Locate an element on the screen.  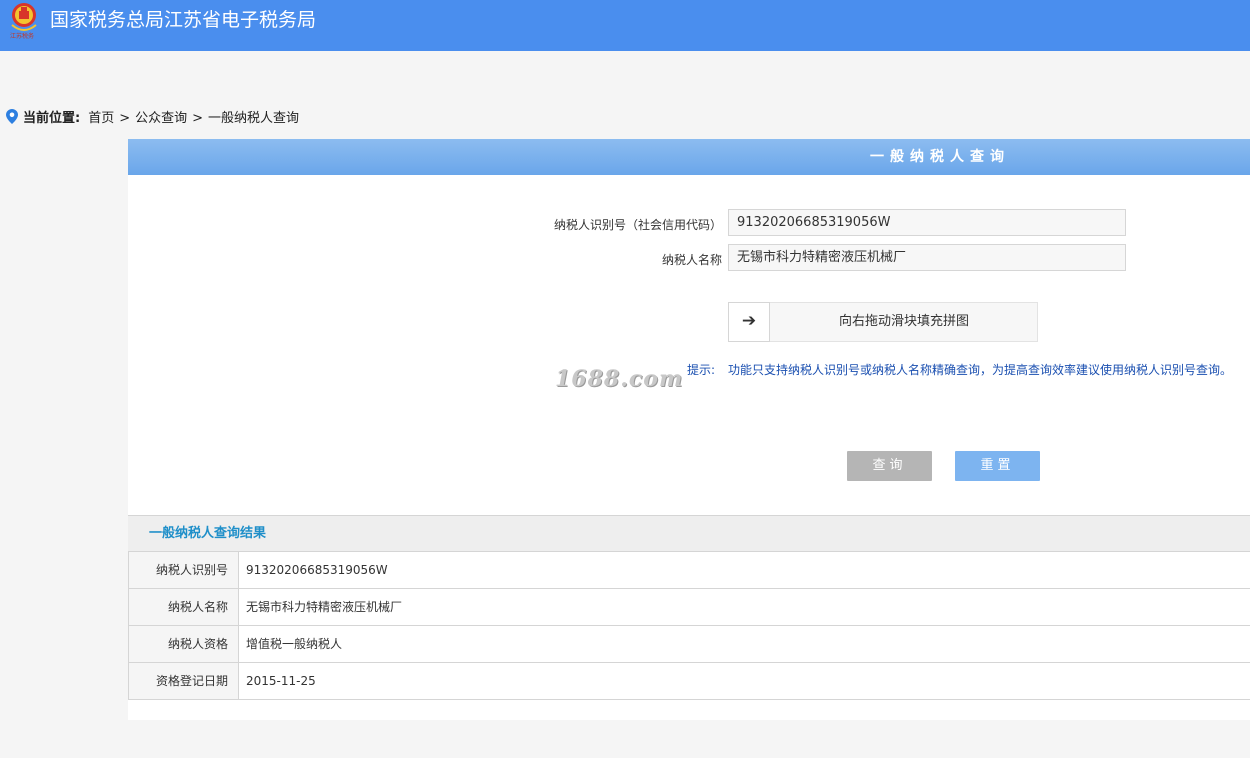
row-value: 无锡市科力特精密液压机械厂 is located at coordinates (324, 607).